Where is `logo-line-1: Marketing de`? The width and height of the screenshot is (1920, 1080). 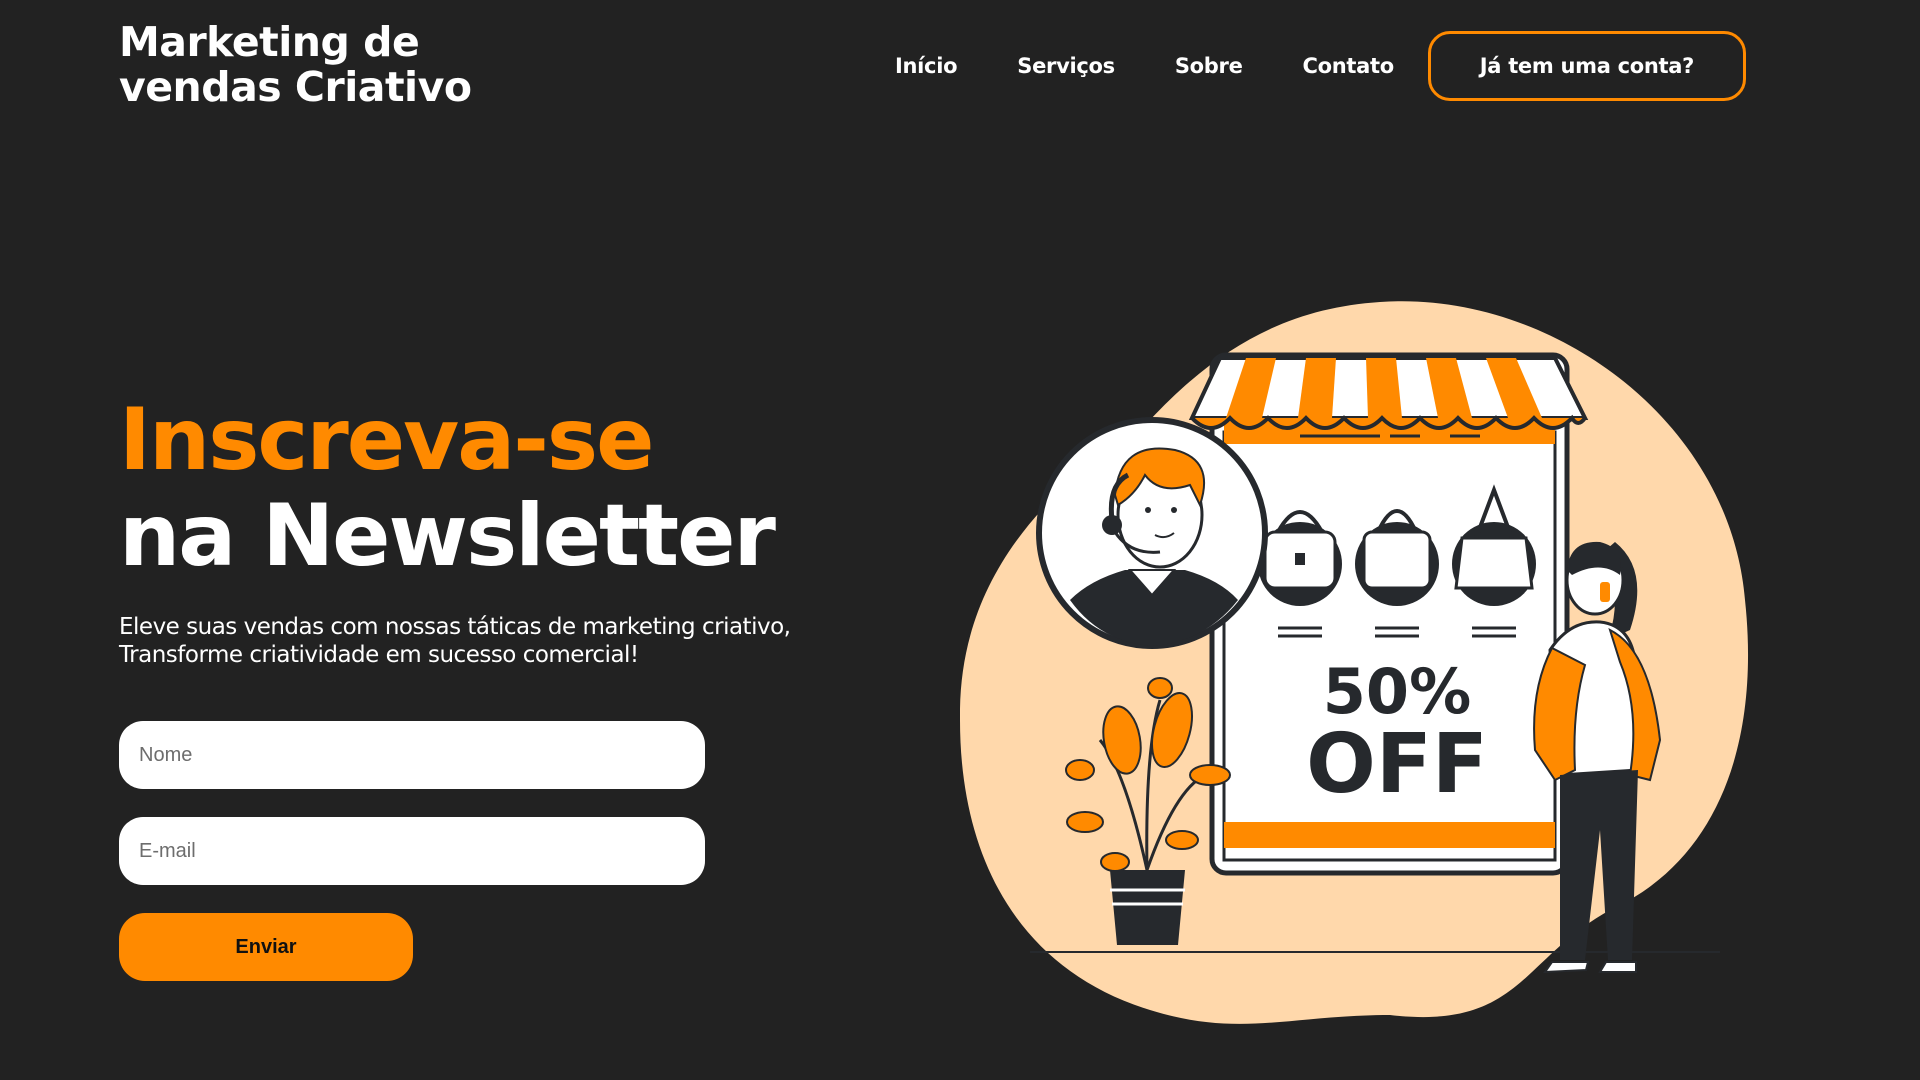 logo-line-1: Marketing de is located at coordinates (269, 42).